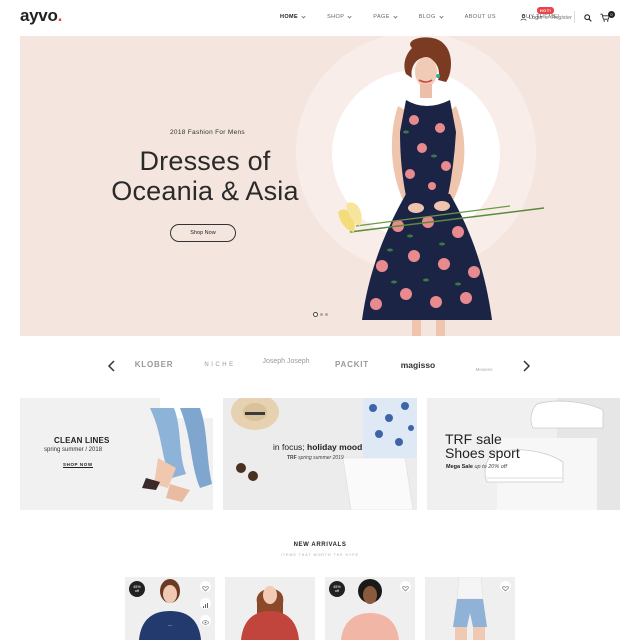  What do you see at coordinates (588, 18) in the screenshot?
I see `search-icon` at bounding box center [588, 18].